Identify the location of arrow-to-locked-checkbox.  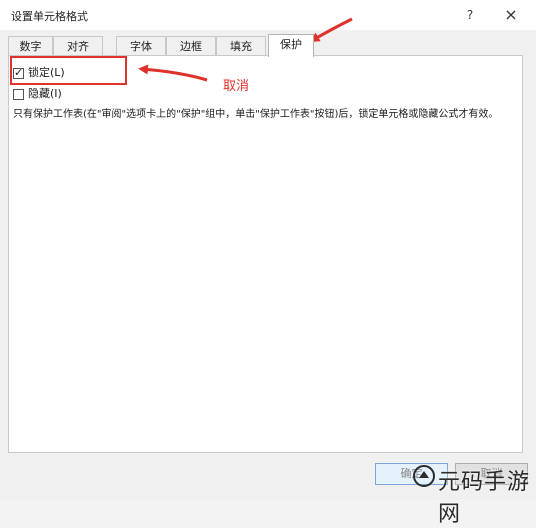
(173, 73).